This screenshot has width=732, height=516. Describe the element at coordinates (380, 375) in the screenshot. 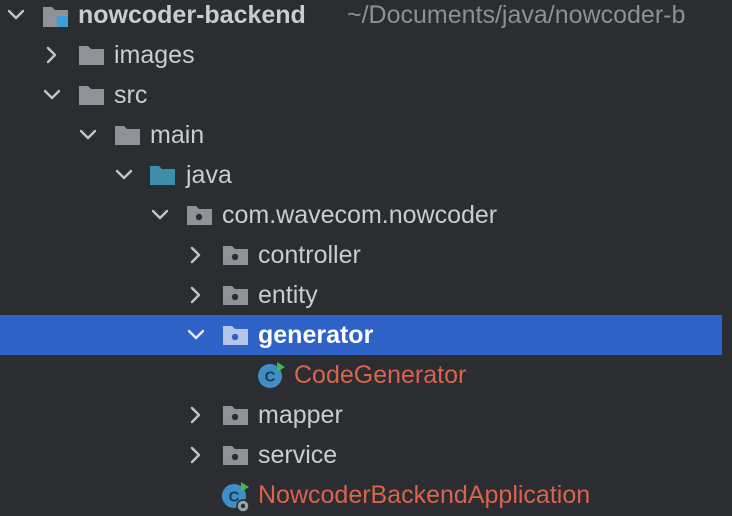

I see `tree-label-code-generator: CodeGenerator` at that location.